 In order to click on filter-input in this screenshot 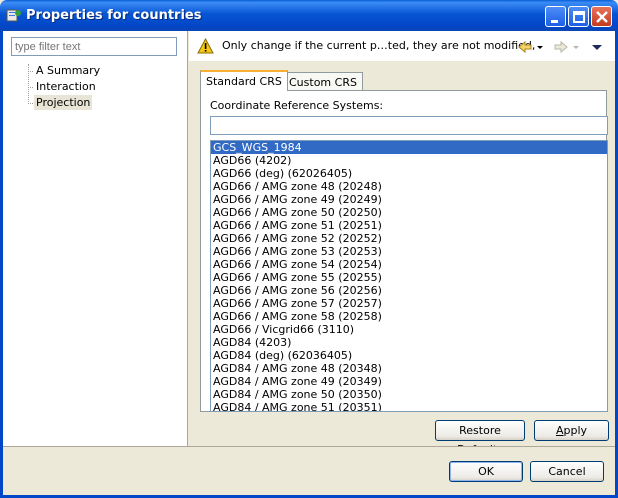, I will do `click(94, 46)`.